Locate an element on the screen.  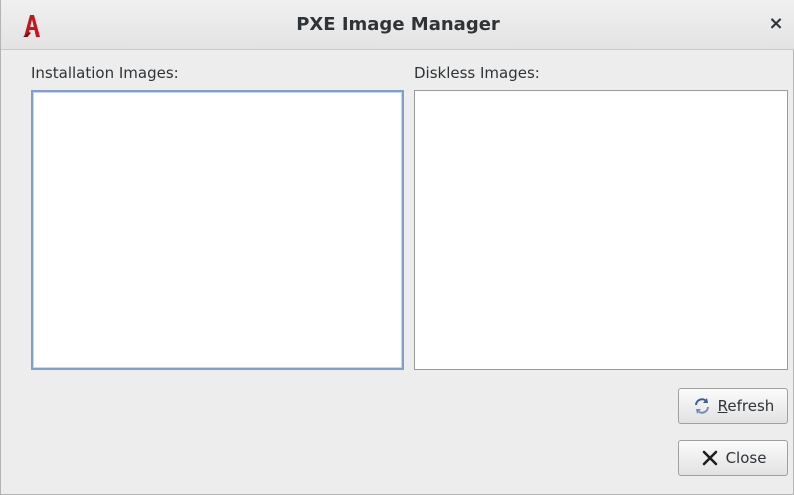
refresh-button: Refresh is located at coordinates (733, 406).